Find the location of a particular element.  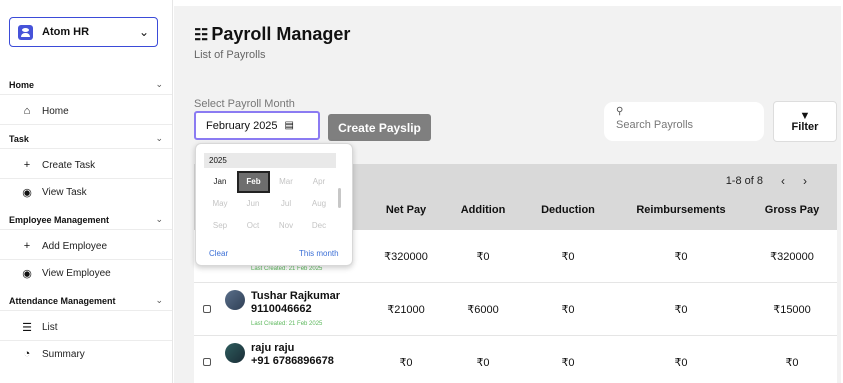

sidebar-item-summary: ◔ Summary is located at coordinates (52, 354).